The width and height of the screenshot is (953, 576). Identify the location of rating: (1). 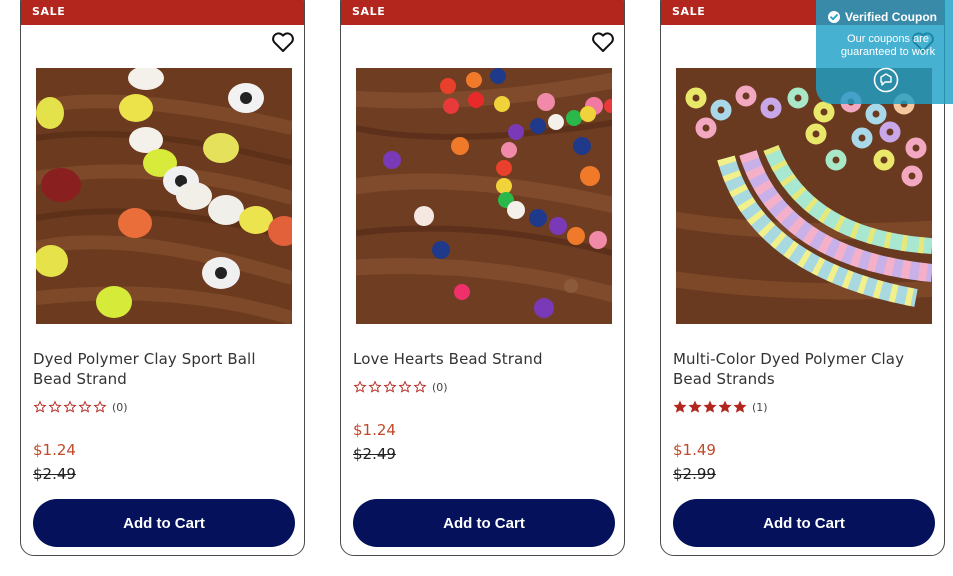
(720, 407).